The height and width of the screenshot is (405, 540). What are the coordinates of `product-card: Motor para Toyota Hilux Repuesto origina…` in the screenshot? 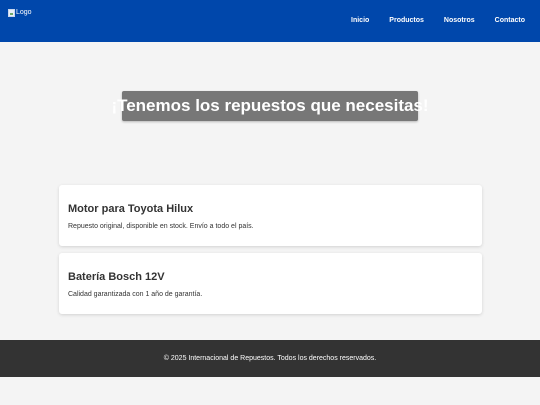 It's located at (270, 215).